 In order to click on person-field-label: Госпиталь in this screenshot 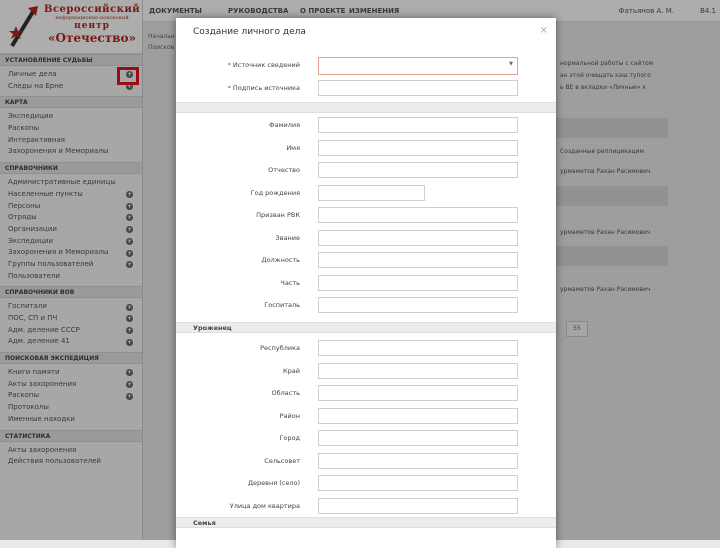, I will do `click(282, 305)`.